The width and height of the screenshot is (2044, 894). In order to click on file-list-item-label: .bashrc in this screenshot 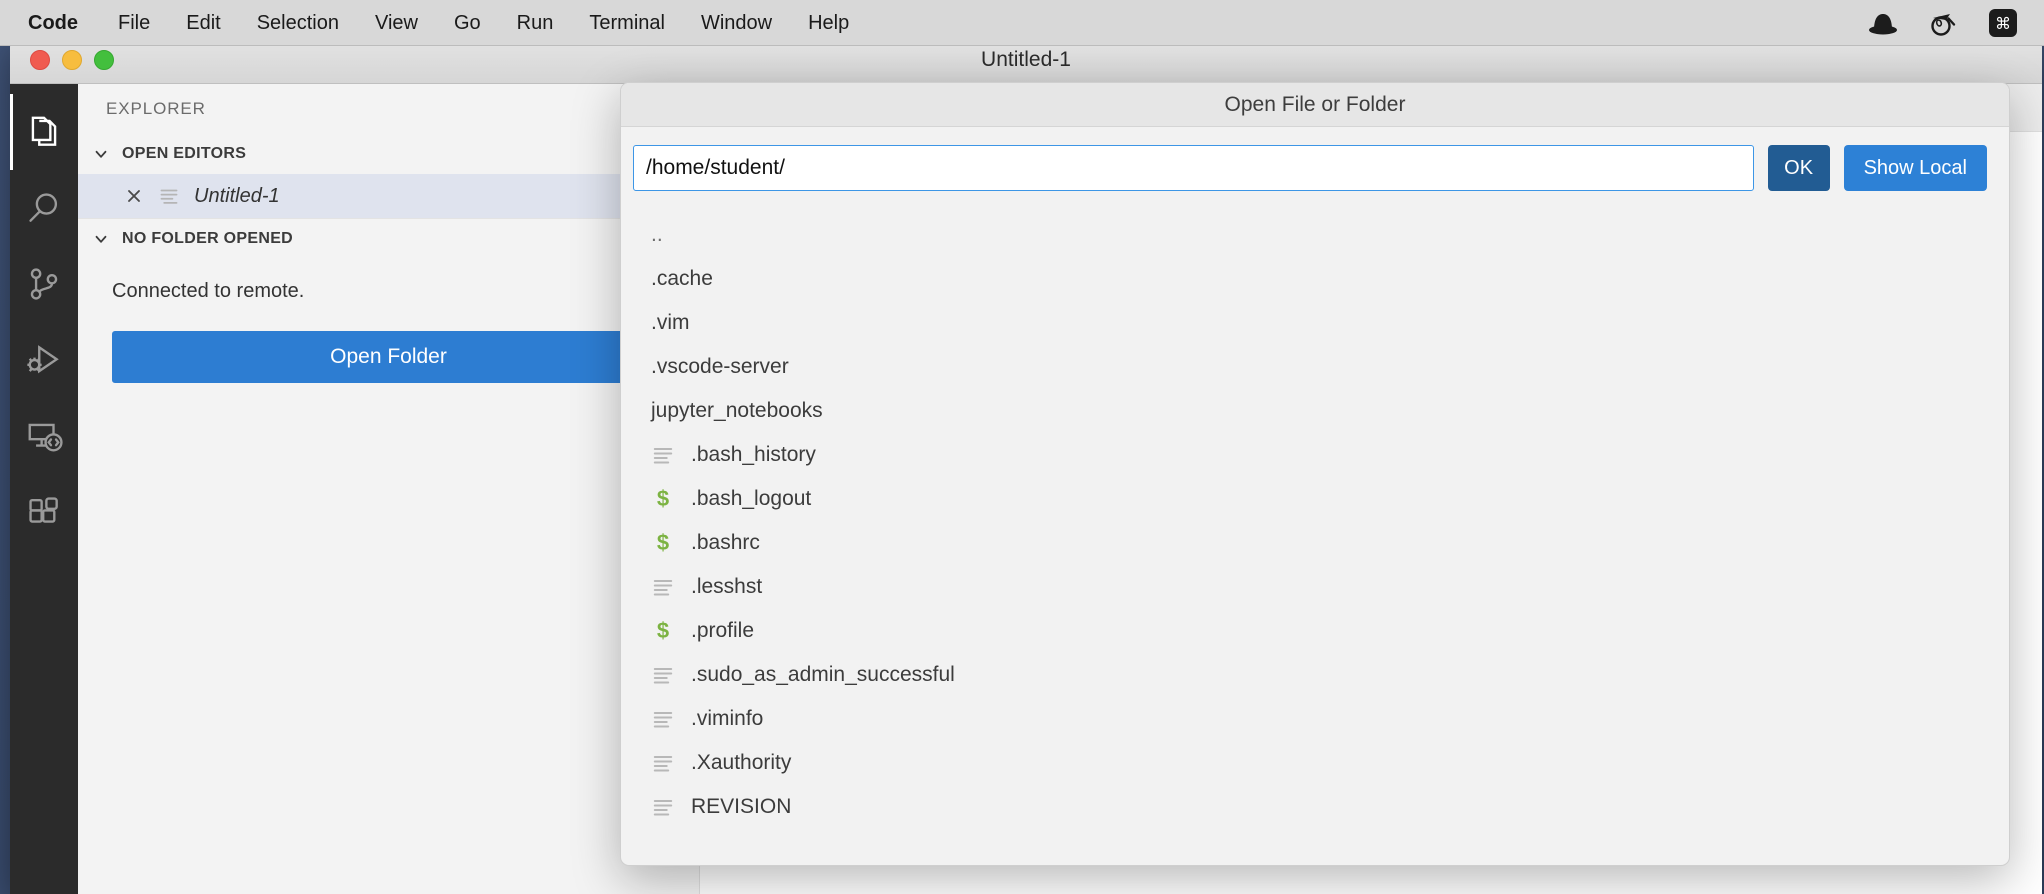, I will do `click(725, 542)`.